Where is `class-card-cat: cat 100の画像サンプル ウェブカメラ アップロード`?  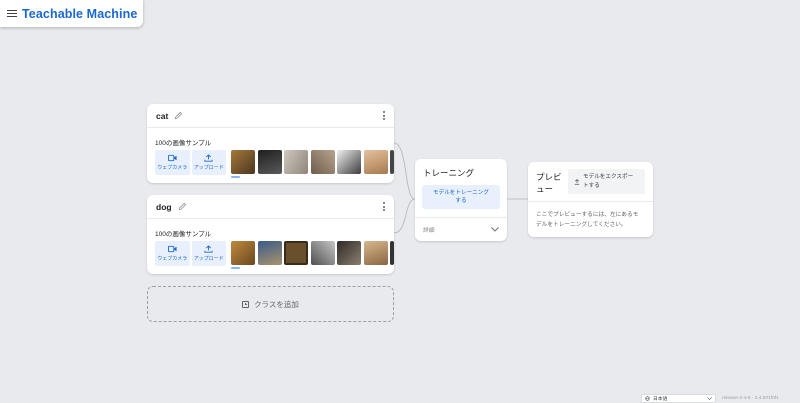
class-card-cat: cat 100の画像サンプル ウェブカメラ アップロード is located at coordinates (270, 143).